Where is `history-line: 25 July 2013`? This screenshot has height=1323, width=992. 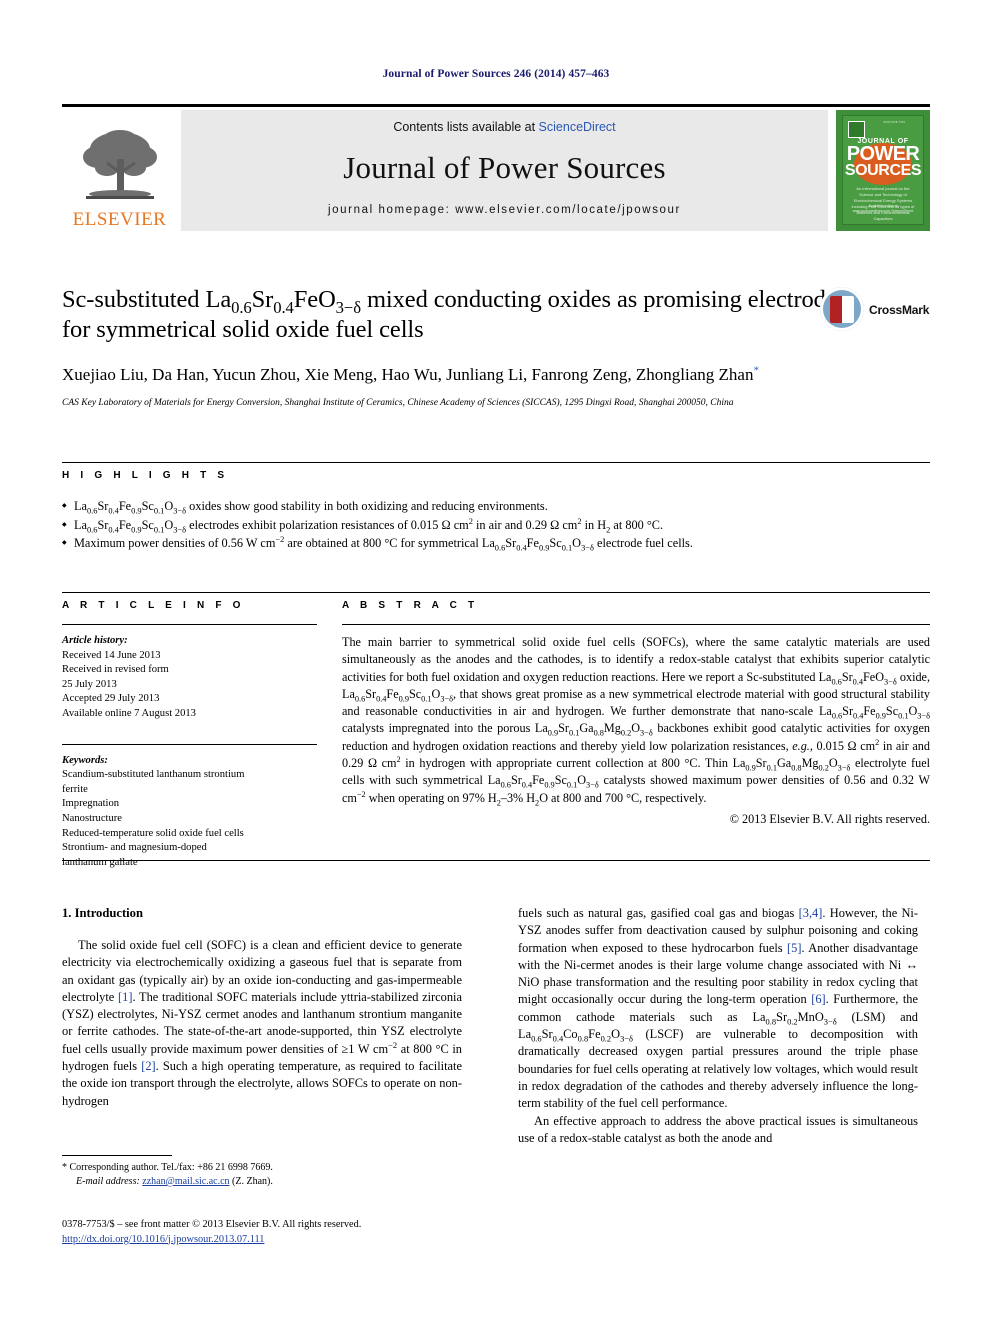
history-line: 25 July 2013 is located at coordinates (89, 684).